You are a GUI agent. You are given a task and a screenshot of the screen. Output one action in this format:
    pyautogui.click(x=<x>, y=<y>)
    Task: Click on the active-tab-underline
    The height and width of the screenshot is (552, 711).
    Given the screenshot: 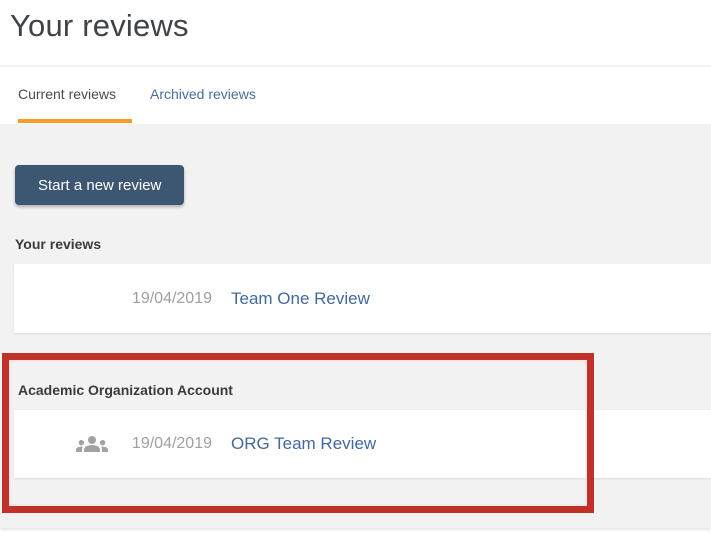 What is the action you would take?
    pyautogui.click(x=75, y=121)
    